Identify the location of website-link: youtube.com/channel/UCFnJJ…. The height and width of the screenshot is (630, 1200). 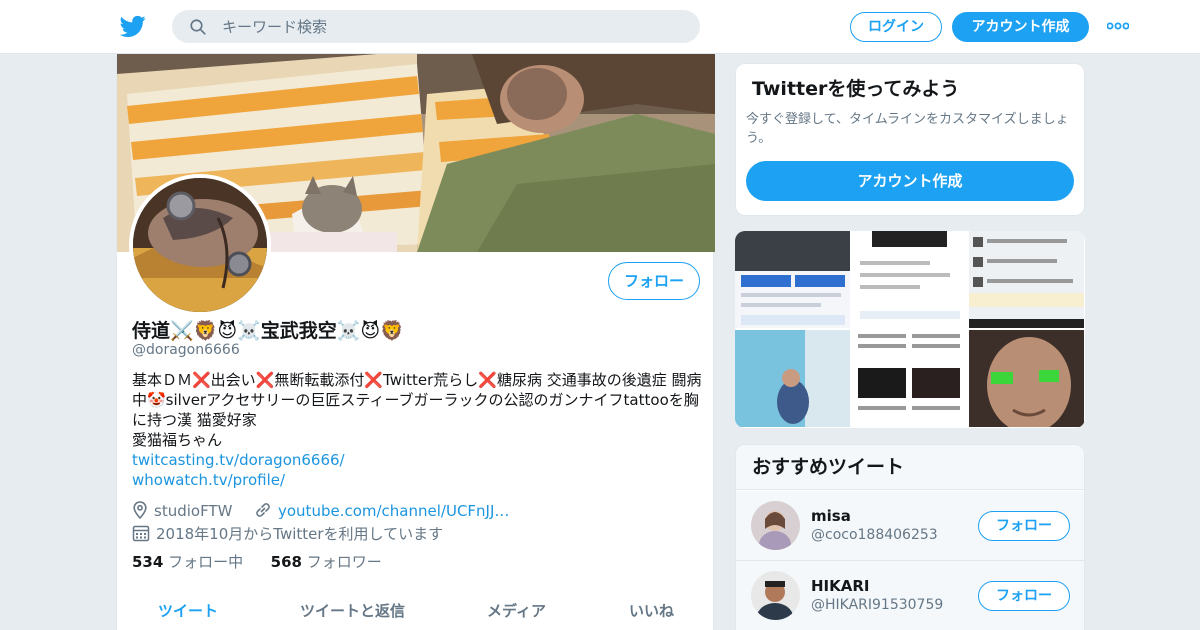
(393, 511).